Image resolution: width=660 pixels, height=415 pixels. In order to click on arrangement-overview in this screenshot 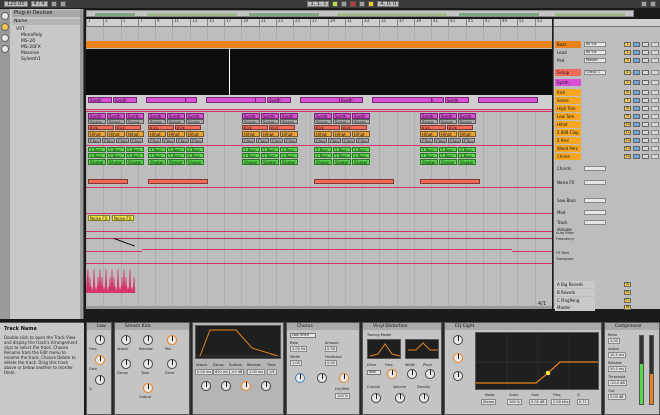, I will do `click(360, 13)`.